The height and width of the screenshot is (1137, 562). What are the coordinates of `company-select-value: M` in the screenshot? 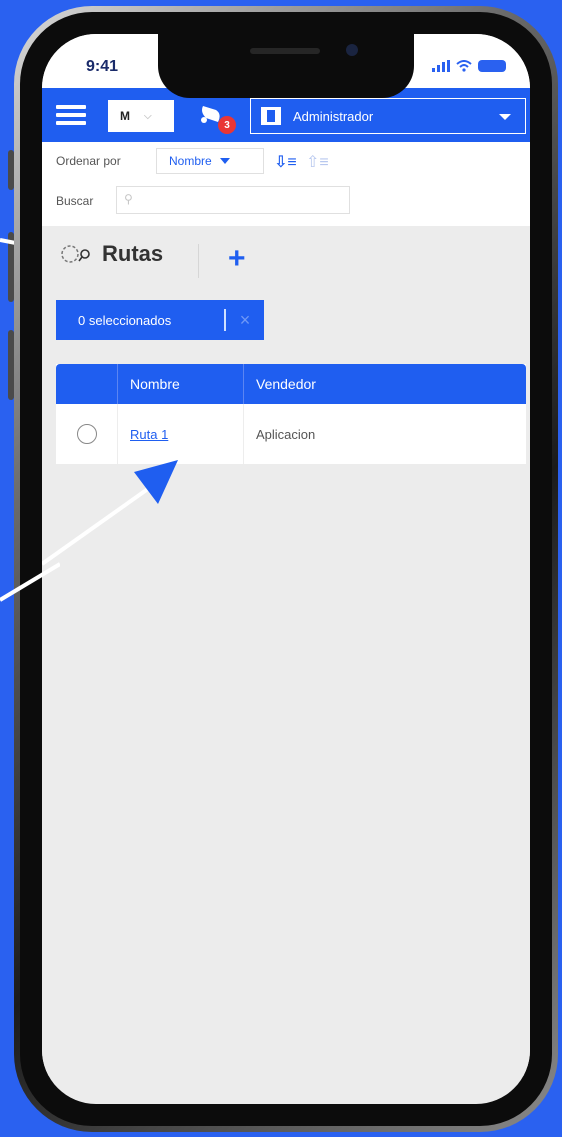 It's located at (125, 116).